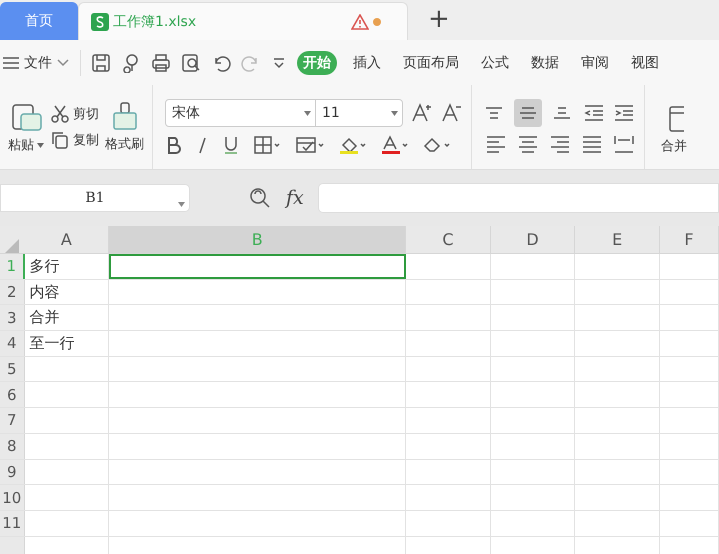  I want to click on formula-field, so click(518, 198).